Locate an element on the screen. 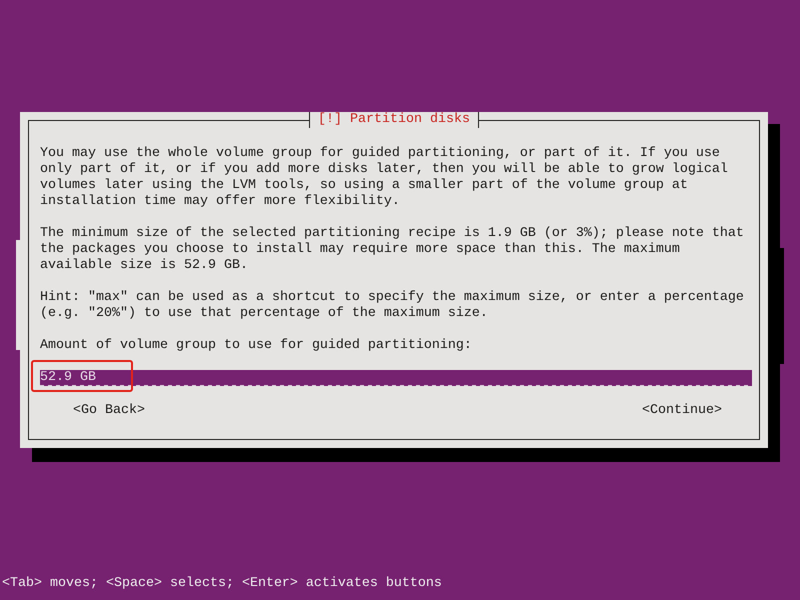  paragraph: The minimum size of the selected partitioning recipe is 1.9 GB (or 3%); please note that the packages you choose to install may require more space than this. The maximum available size is 52.9 GB. is located at coordinates (392, 250).